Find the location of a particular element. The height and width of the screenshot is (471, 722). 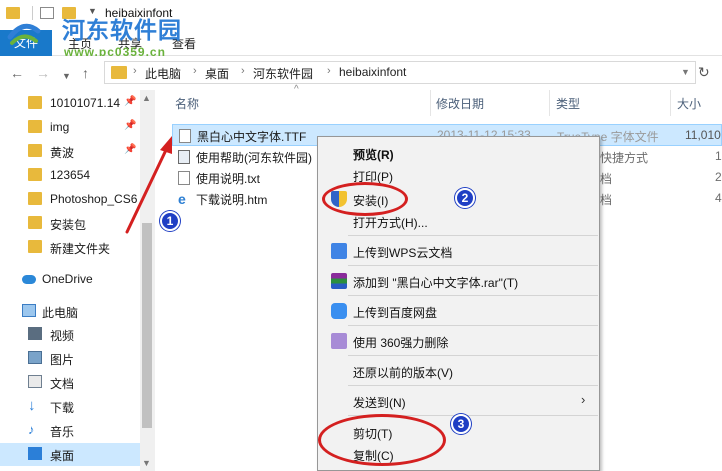

sort-ascending-icon: ^ is located at coordinates (296, 89).